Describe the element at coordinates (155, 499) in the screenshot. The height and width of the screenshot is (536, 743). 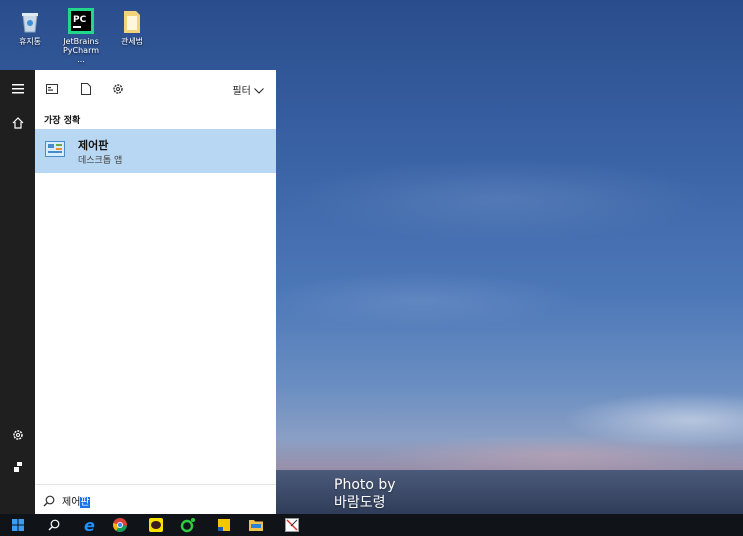
I see `search-input: 제어판` at that location.